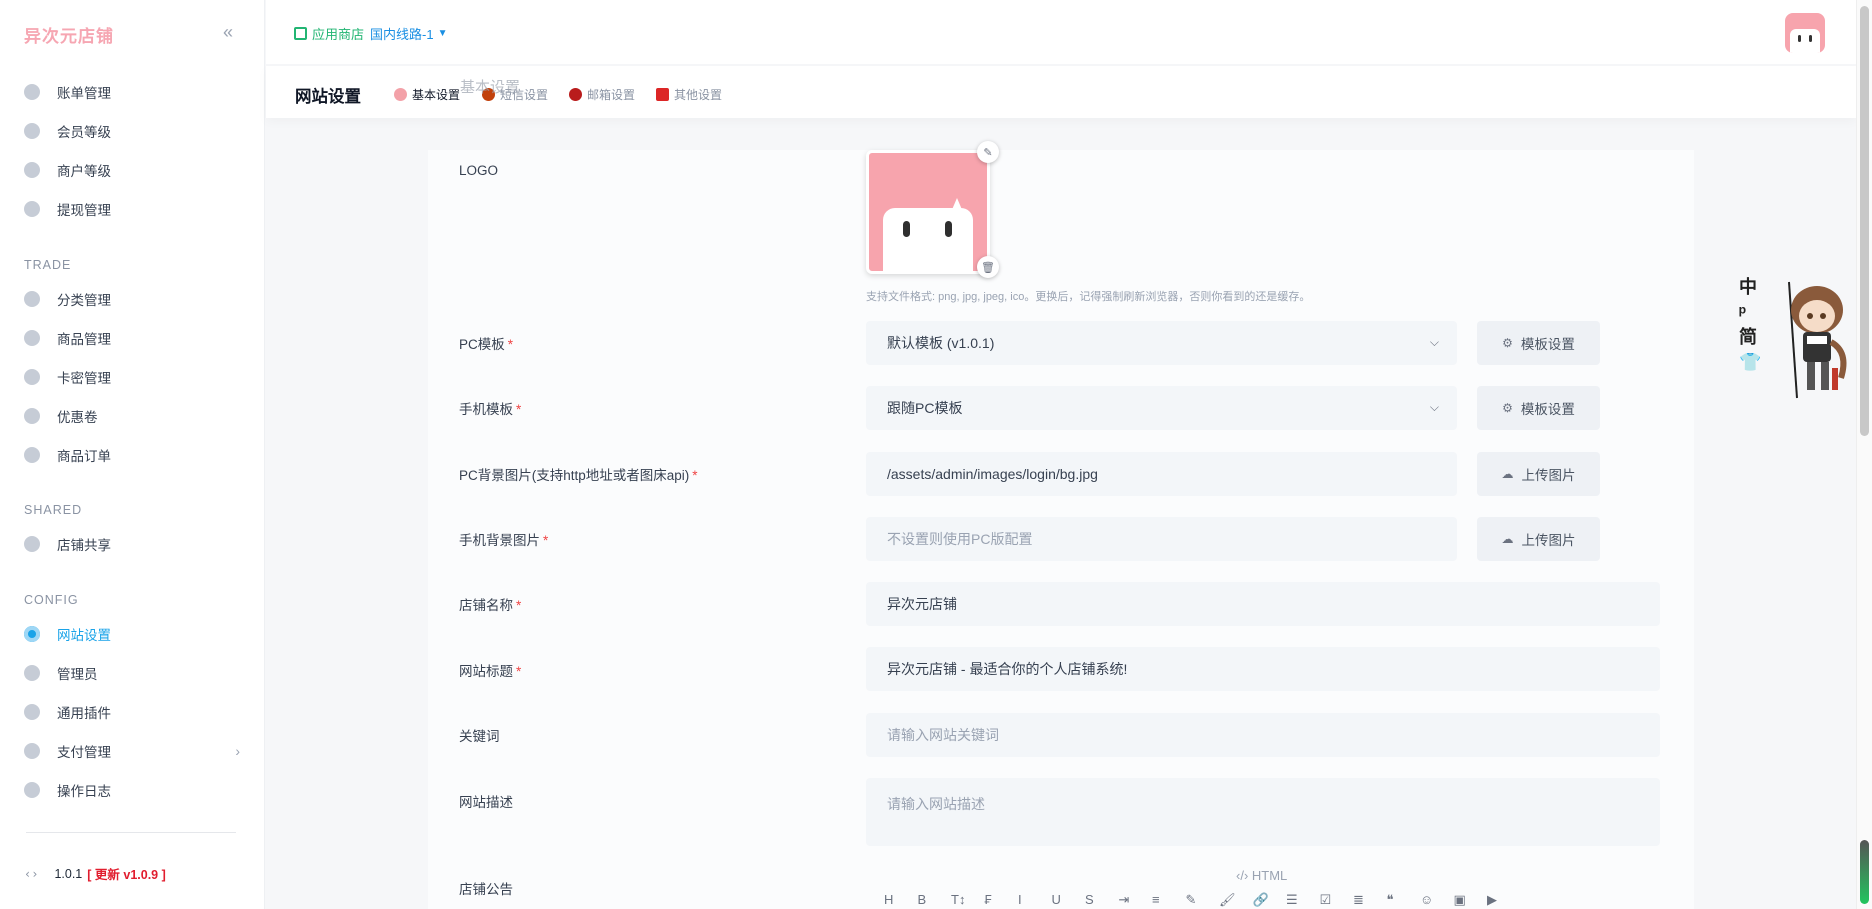 The image size is (1872, 909). I want to click on basic-settings-icon, so click(400, 94).